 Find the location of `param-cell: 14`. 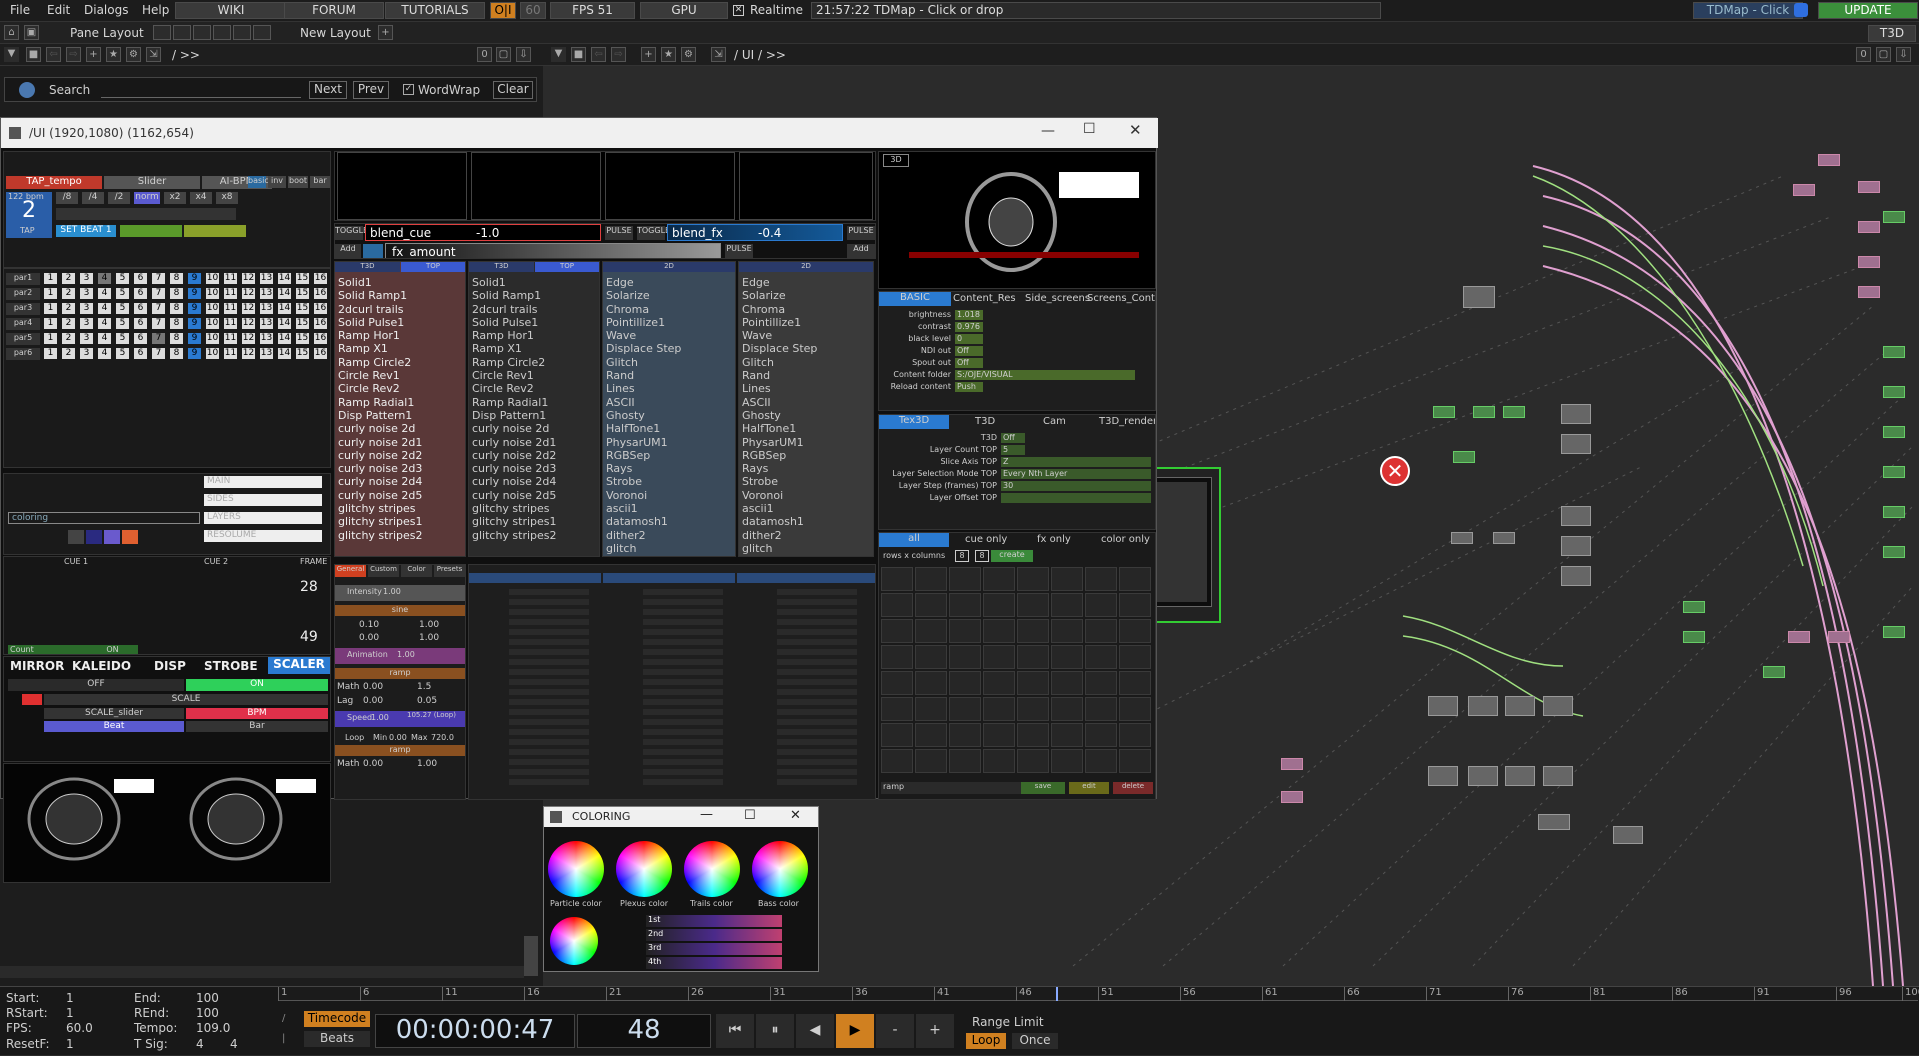

param-cell: 14 is located at coordinates (284, 278).